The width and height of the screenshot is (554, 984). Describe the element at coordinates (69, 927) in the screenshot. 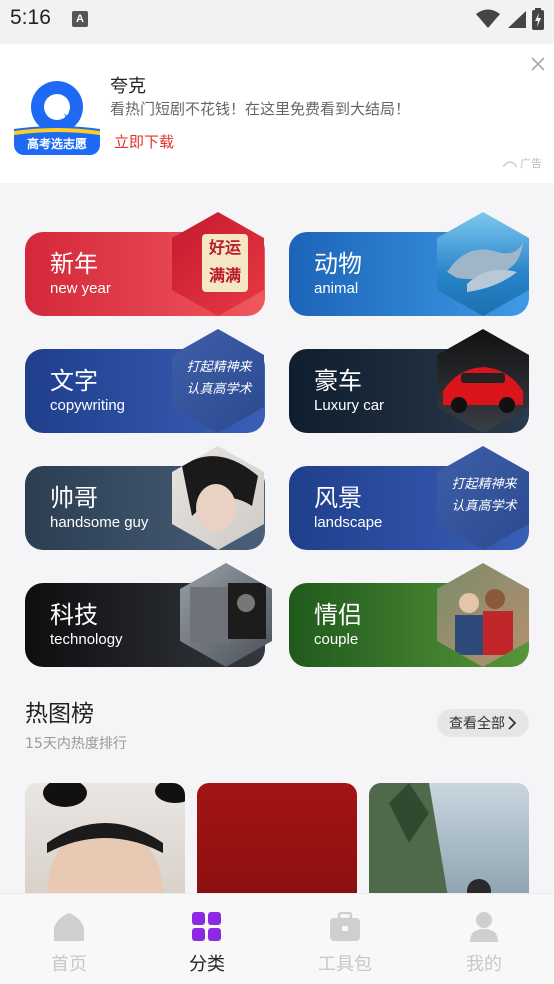

I see `home-icon` at that location.